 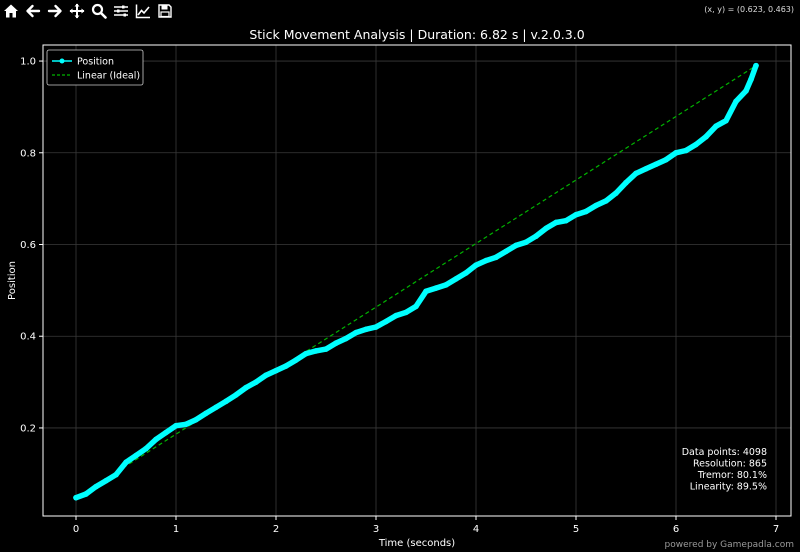 I want to click on edit-axes-button, so click(x=143, y=11).